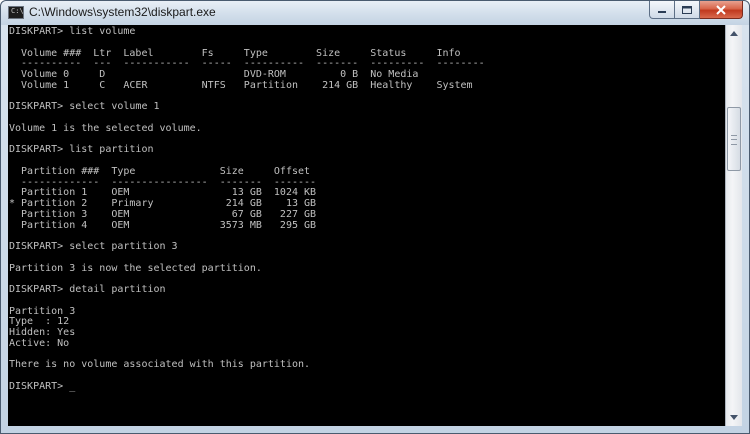 The width and height of the screenshot is (750, 434). Describe the element at coordinates (160, 171) in the screenshot. I see `console-line: Partition ### Type Size Offset` at that location.